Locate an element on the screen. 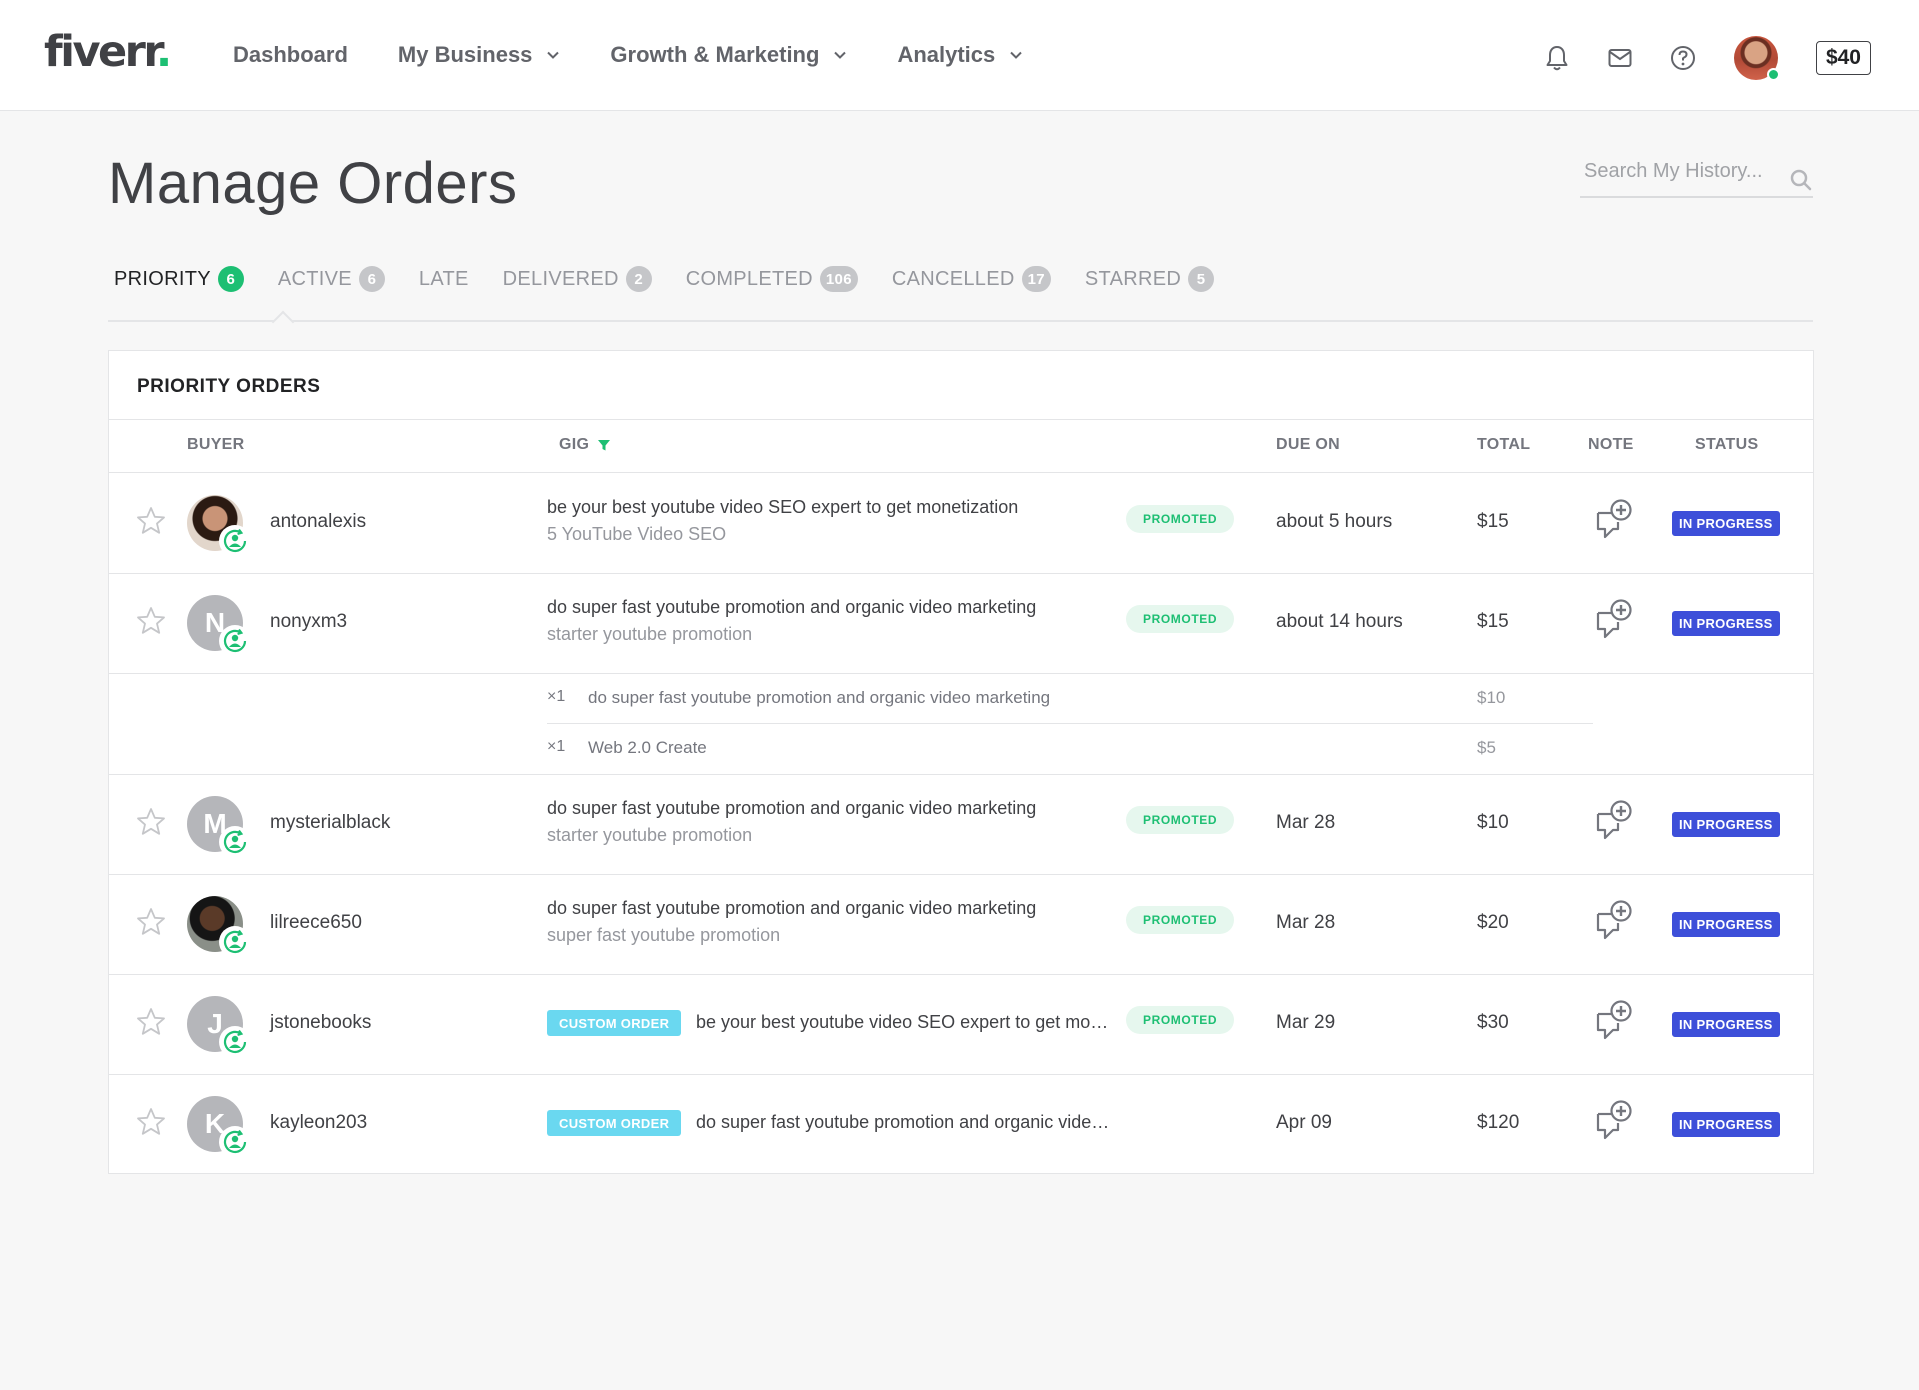 This screenshot has width=1919, height=1390. nav-growth-marketing: Growth & Marketing is located at coordinates (728, 55).